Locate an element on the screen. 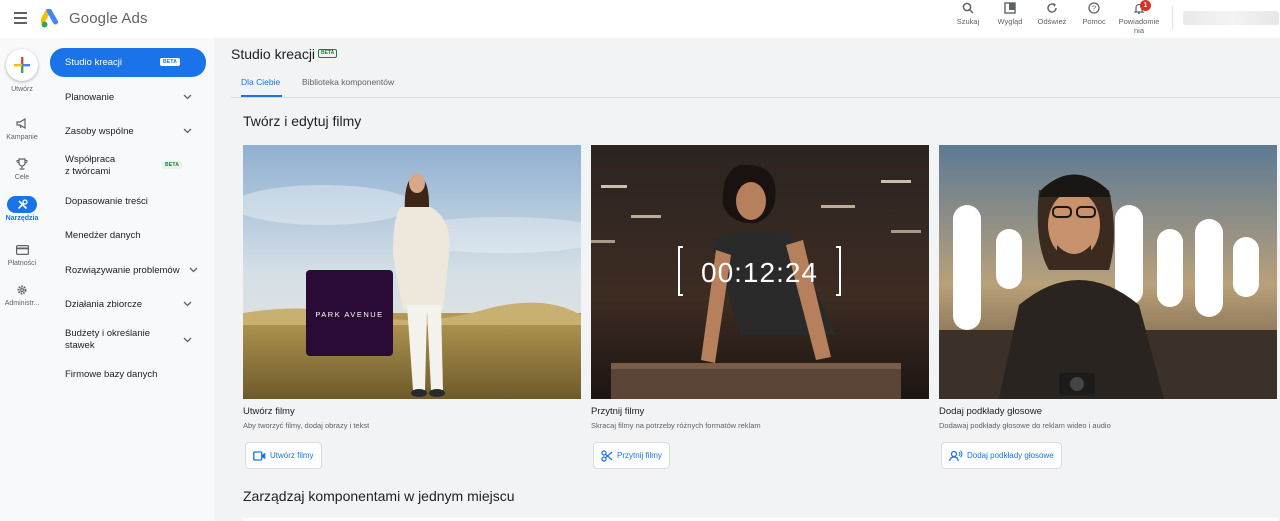 The height and width of the screenshot is (521, 1280). card-image-create-videos: PARK AVENUE is located at coordinates (412, 272).